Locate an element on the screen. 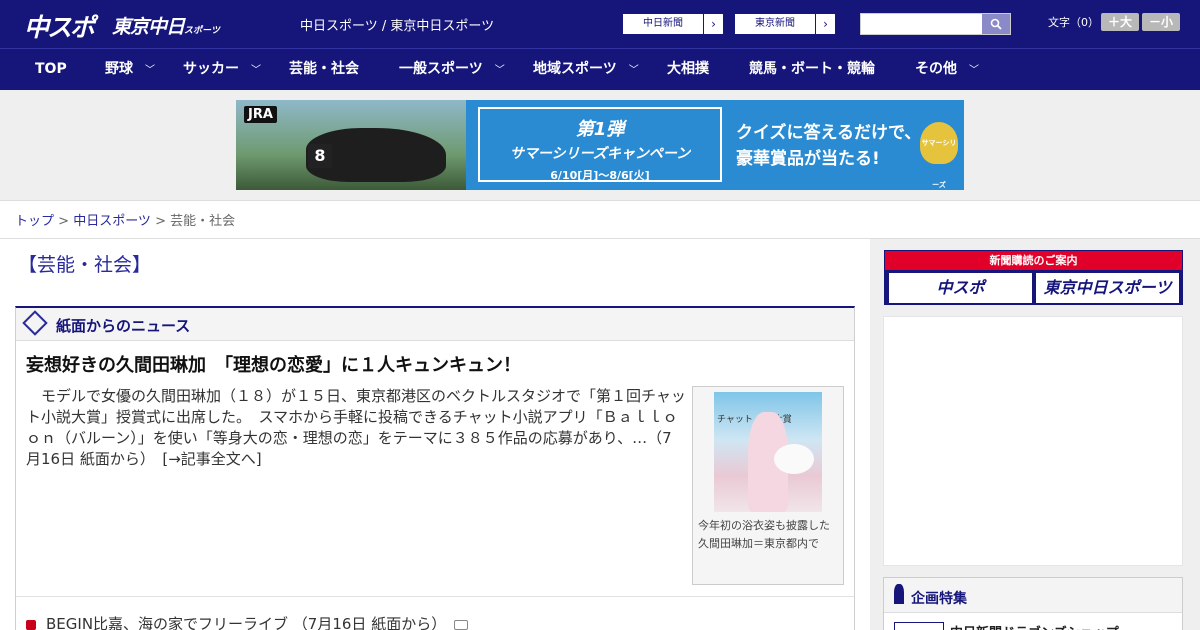 This screenshot has width=1200, height=630. nav-baseball: 野球 ﹀ is located at coordinates (130, 69).